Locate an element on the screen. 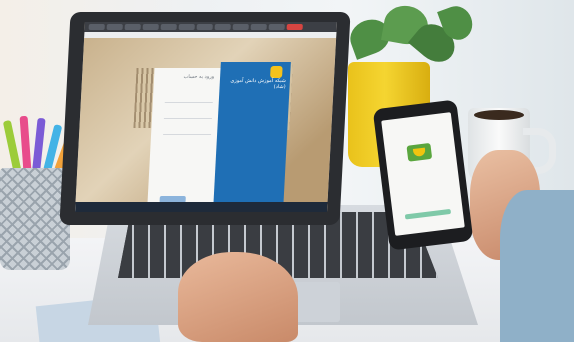 The image size is (574, 342). info-panel-title: شبکه آموزش دانش آموزی (شاد) is located at coordinates (258, 84).